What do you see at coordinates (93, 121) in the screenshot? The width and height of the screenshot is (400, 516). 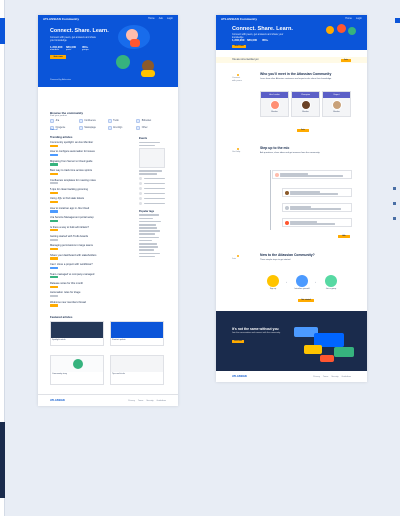 I see `category-confluence: Confluence` at bounding box center [93, 121].